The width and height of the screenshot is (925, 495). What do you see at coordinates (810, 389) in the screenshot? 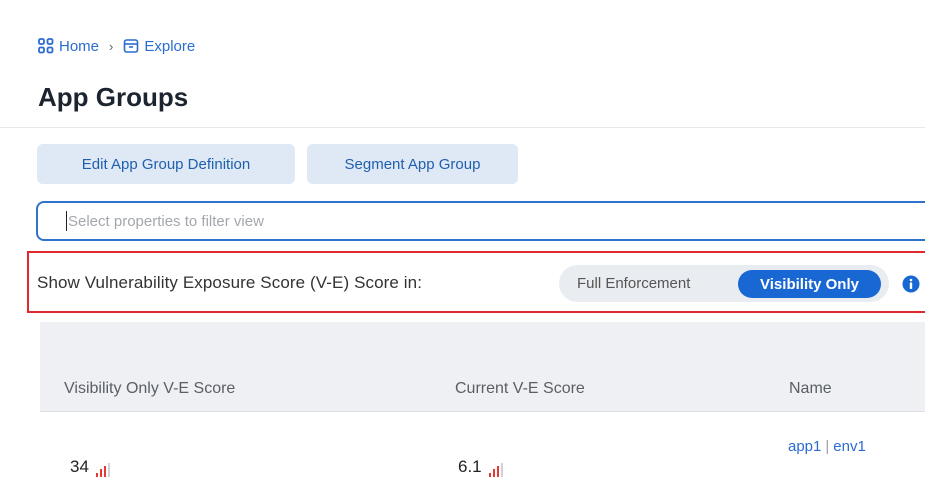
I see `column-header-name: Name` at bounding box center [810, 389].